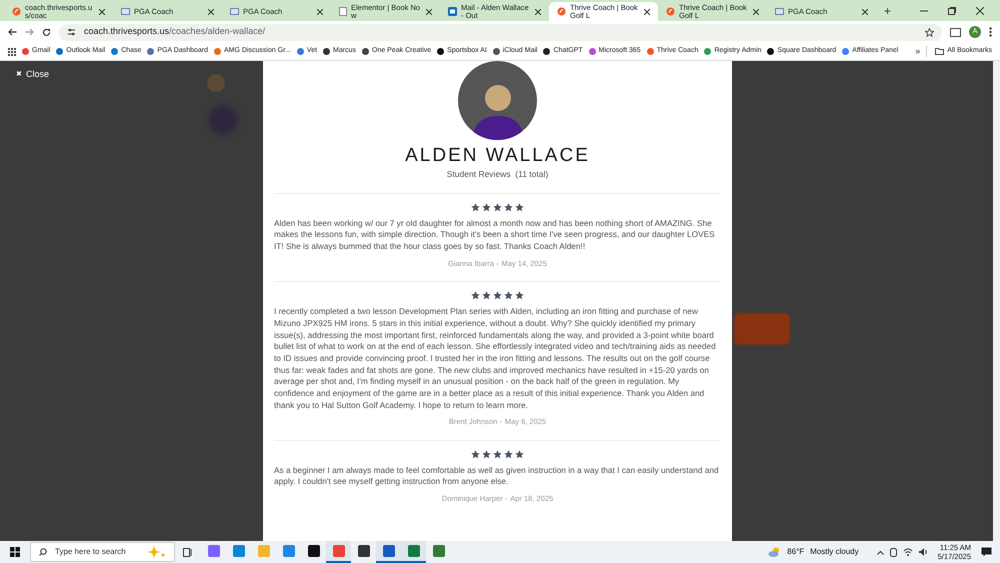 This screenshot has height=563, width=1000. Describe the element at coordinates (939, 51) in the screenshot. I see `folder-icon` at that location.